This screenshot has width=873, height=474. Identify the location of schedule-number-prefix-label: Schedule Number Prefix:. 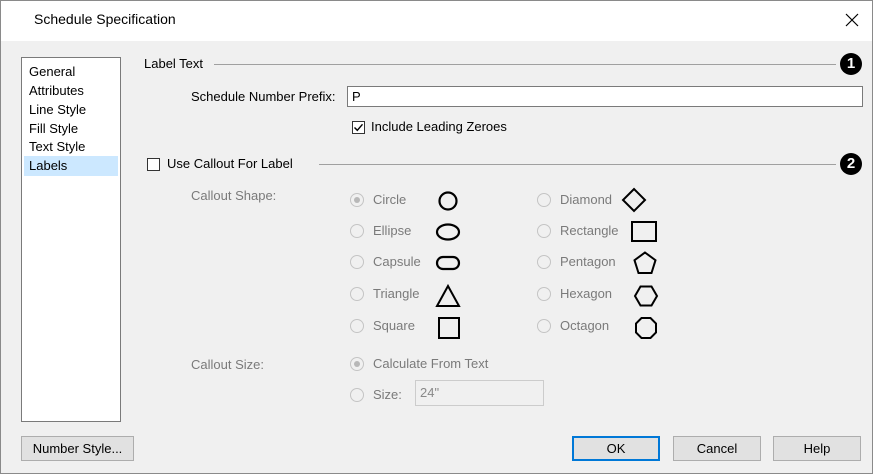
(263, 96).